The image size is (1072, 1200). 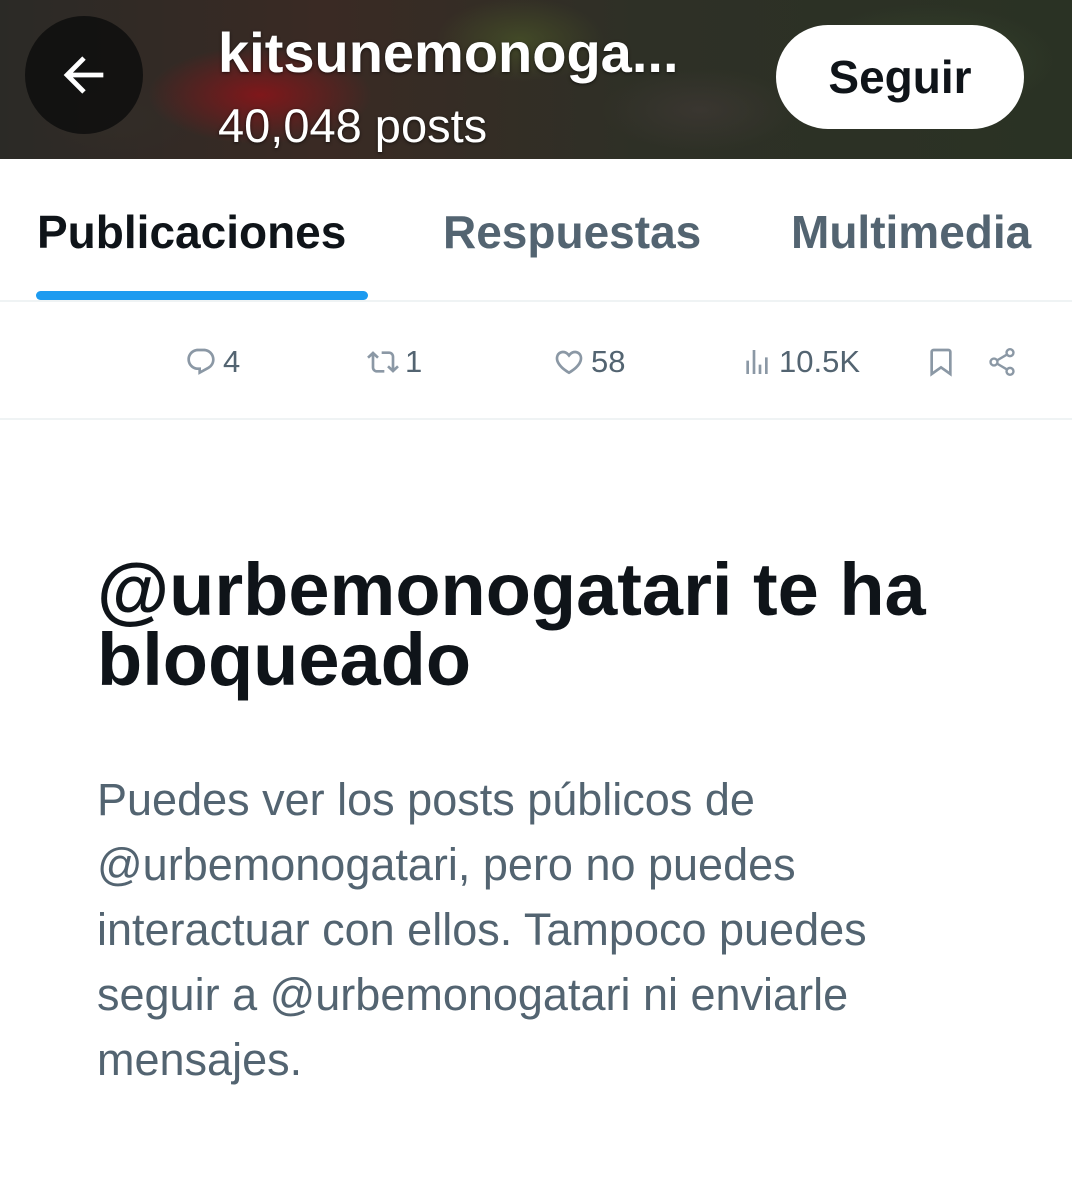 I want to click on tab-respuestas: Respuestas, so click(x=572, y=232).